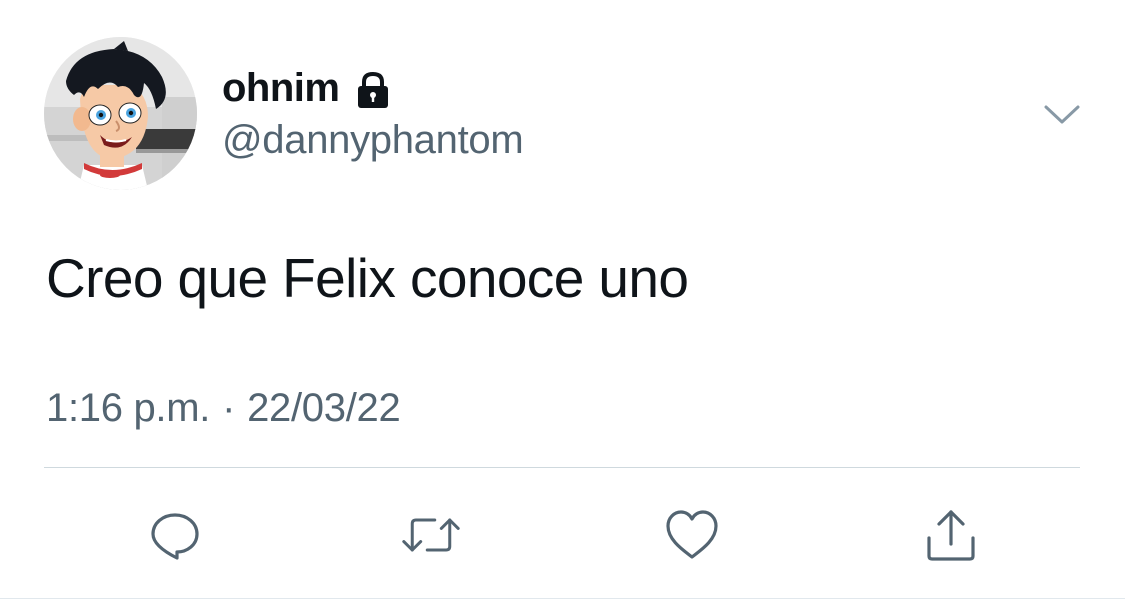 The image size is (1125, 601). What do you see at coordinates (373, 88) in the screenshot?
I see `lock-icon` at bounding box center [373, 88].